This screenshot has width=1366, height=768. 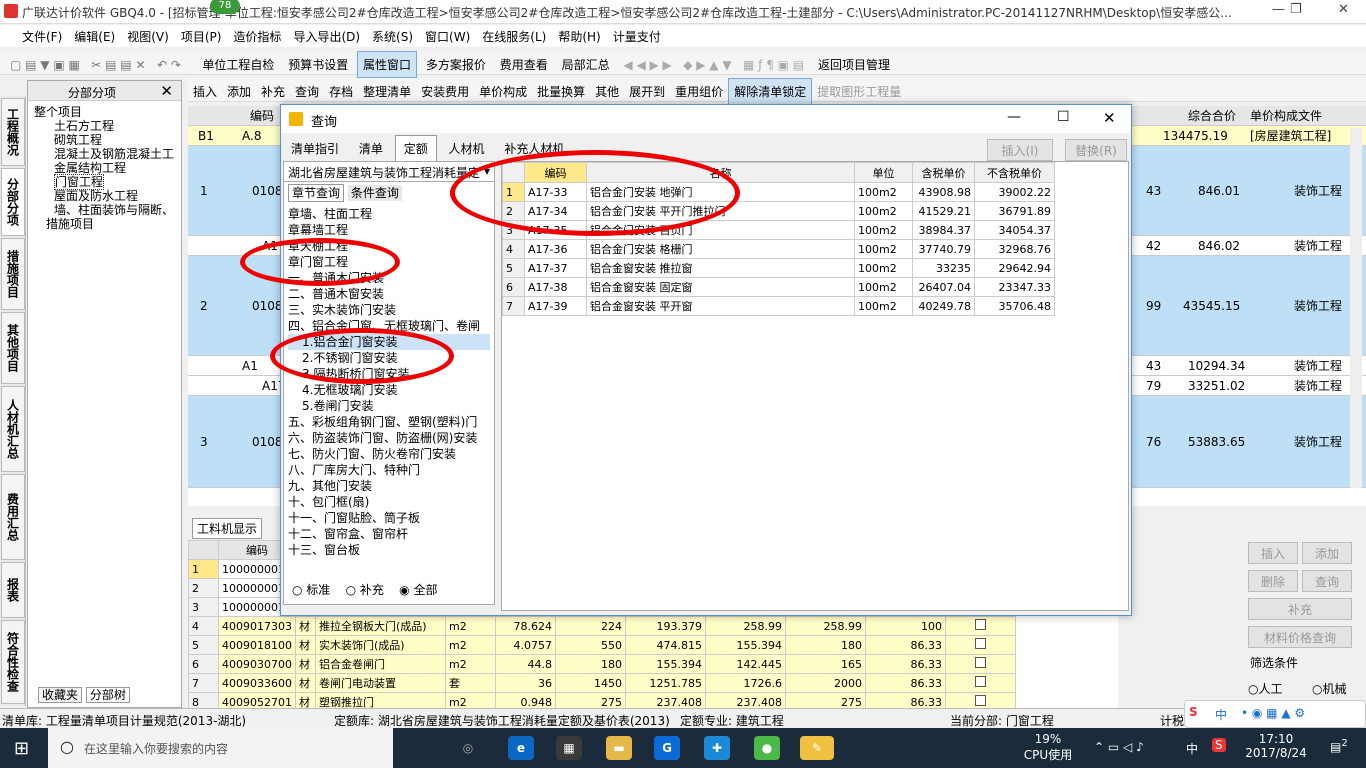 I want to click on unlock-button: 解除清单锁定, so click(x=770, y=91).